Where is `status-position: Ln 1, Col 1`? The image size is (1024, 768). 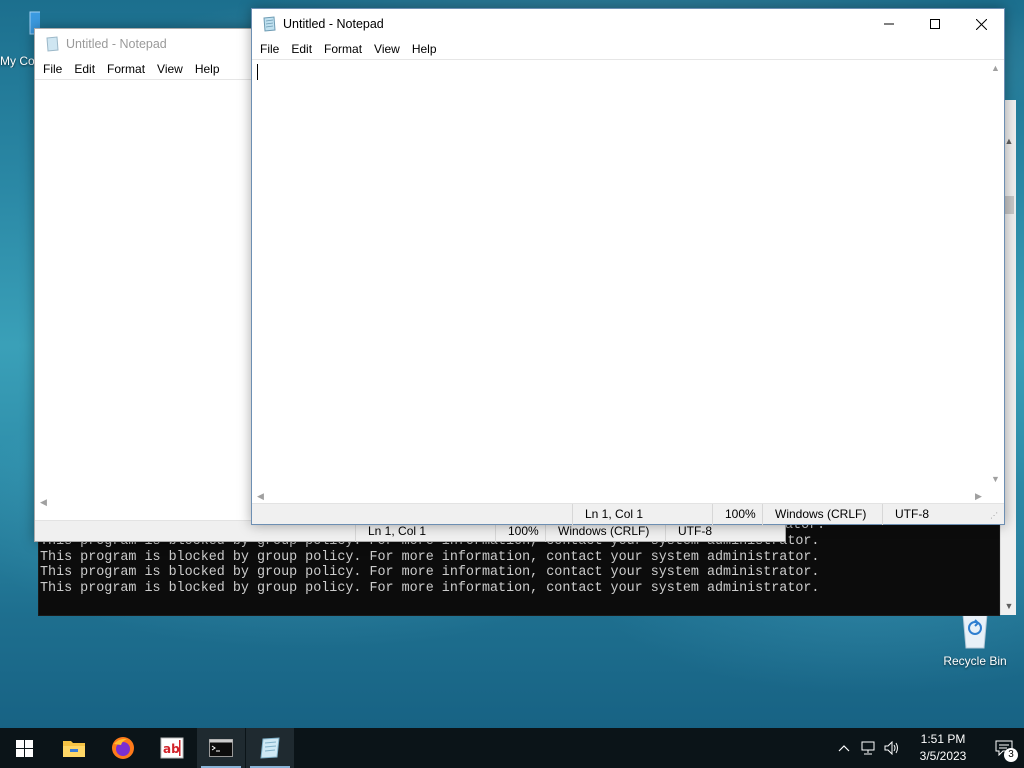
status-position: Ln 1, Col 1 is located at coordinates (642, 514).